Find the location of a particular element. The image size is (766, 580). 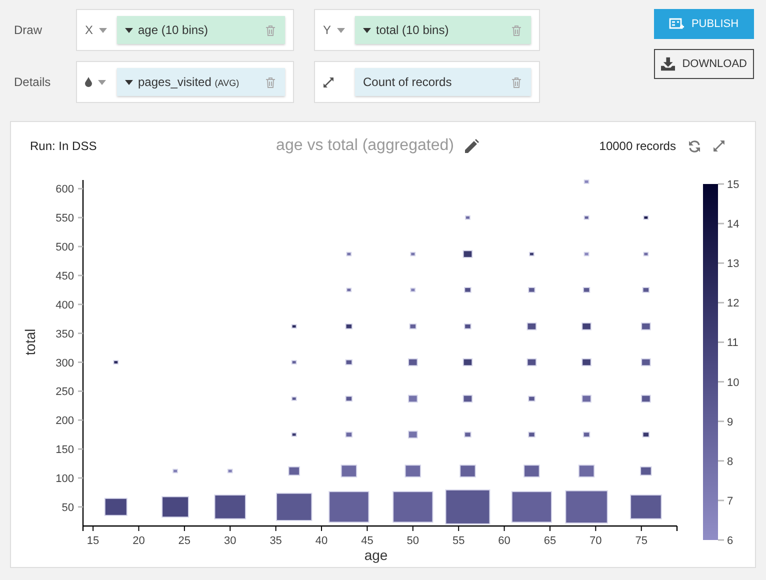

x-tick-label: 15 is located at coordinates (93, 541).